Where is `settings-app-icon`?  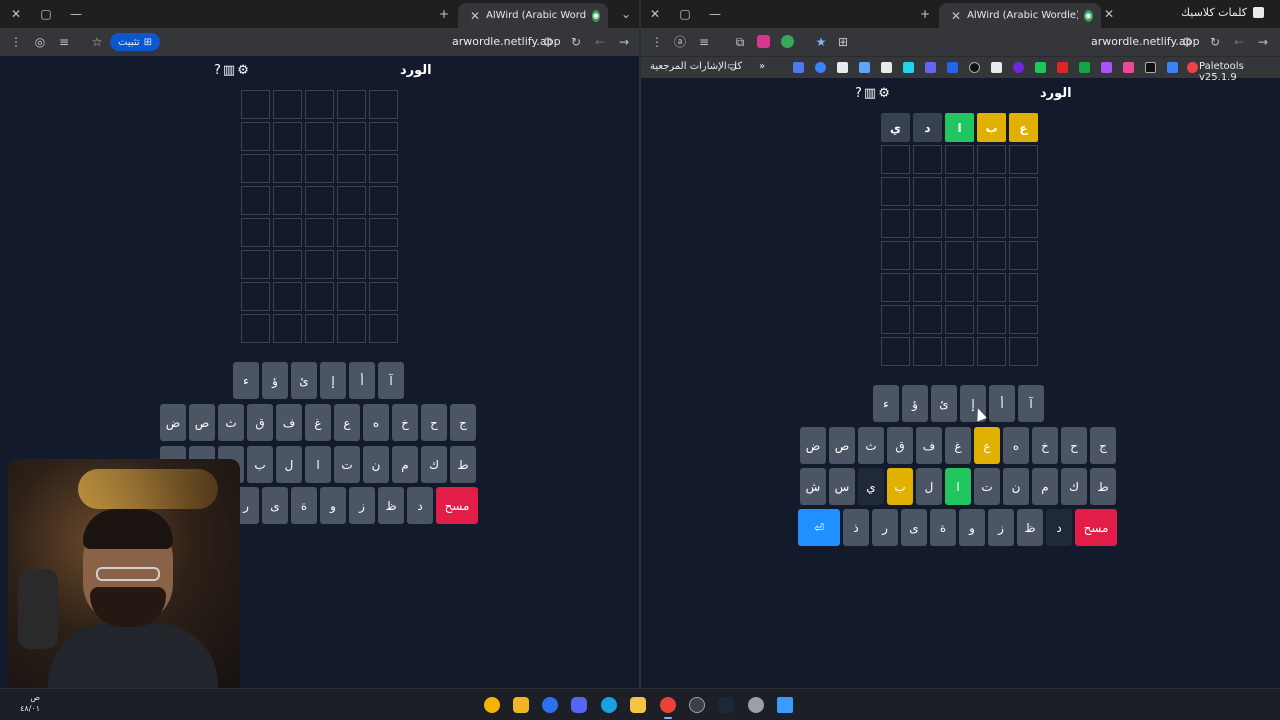 settings-app-icon is located at coordinates (756, 705).